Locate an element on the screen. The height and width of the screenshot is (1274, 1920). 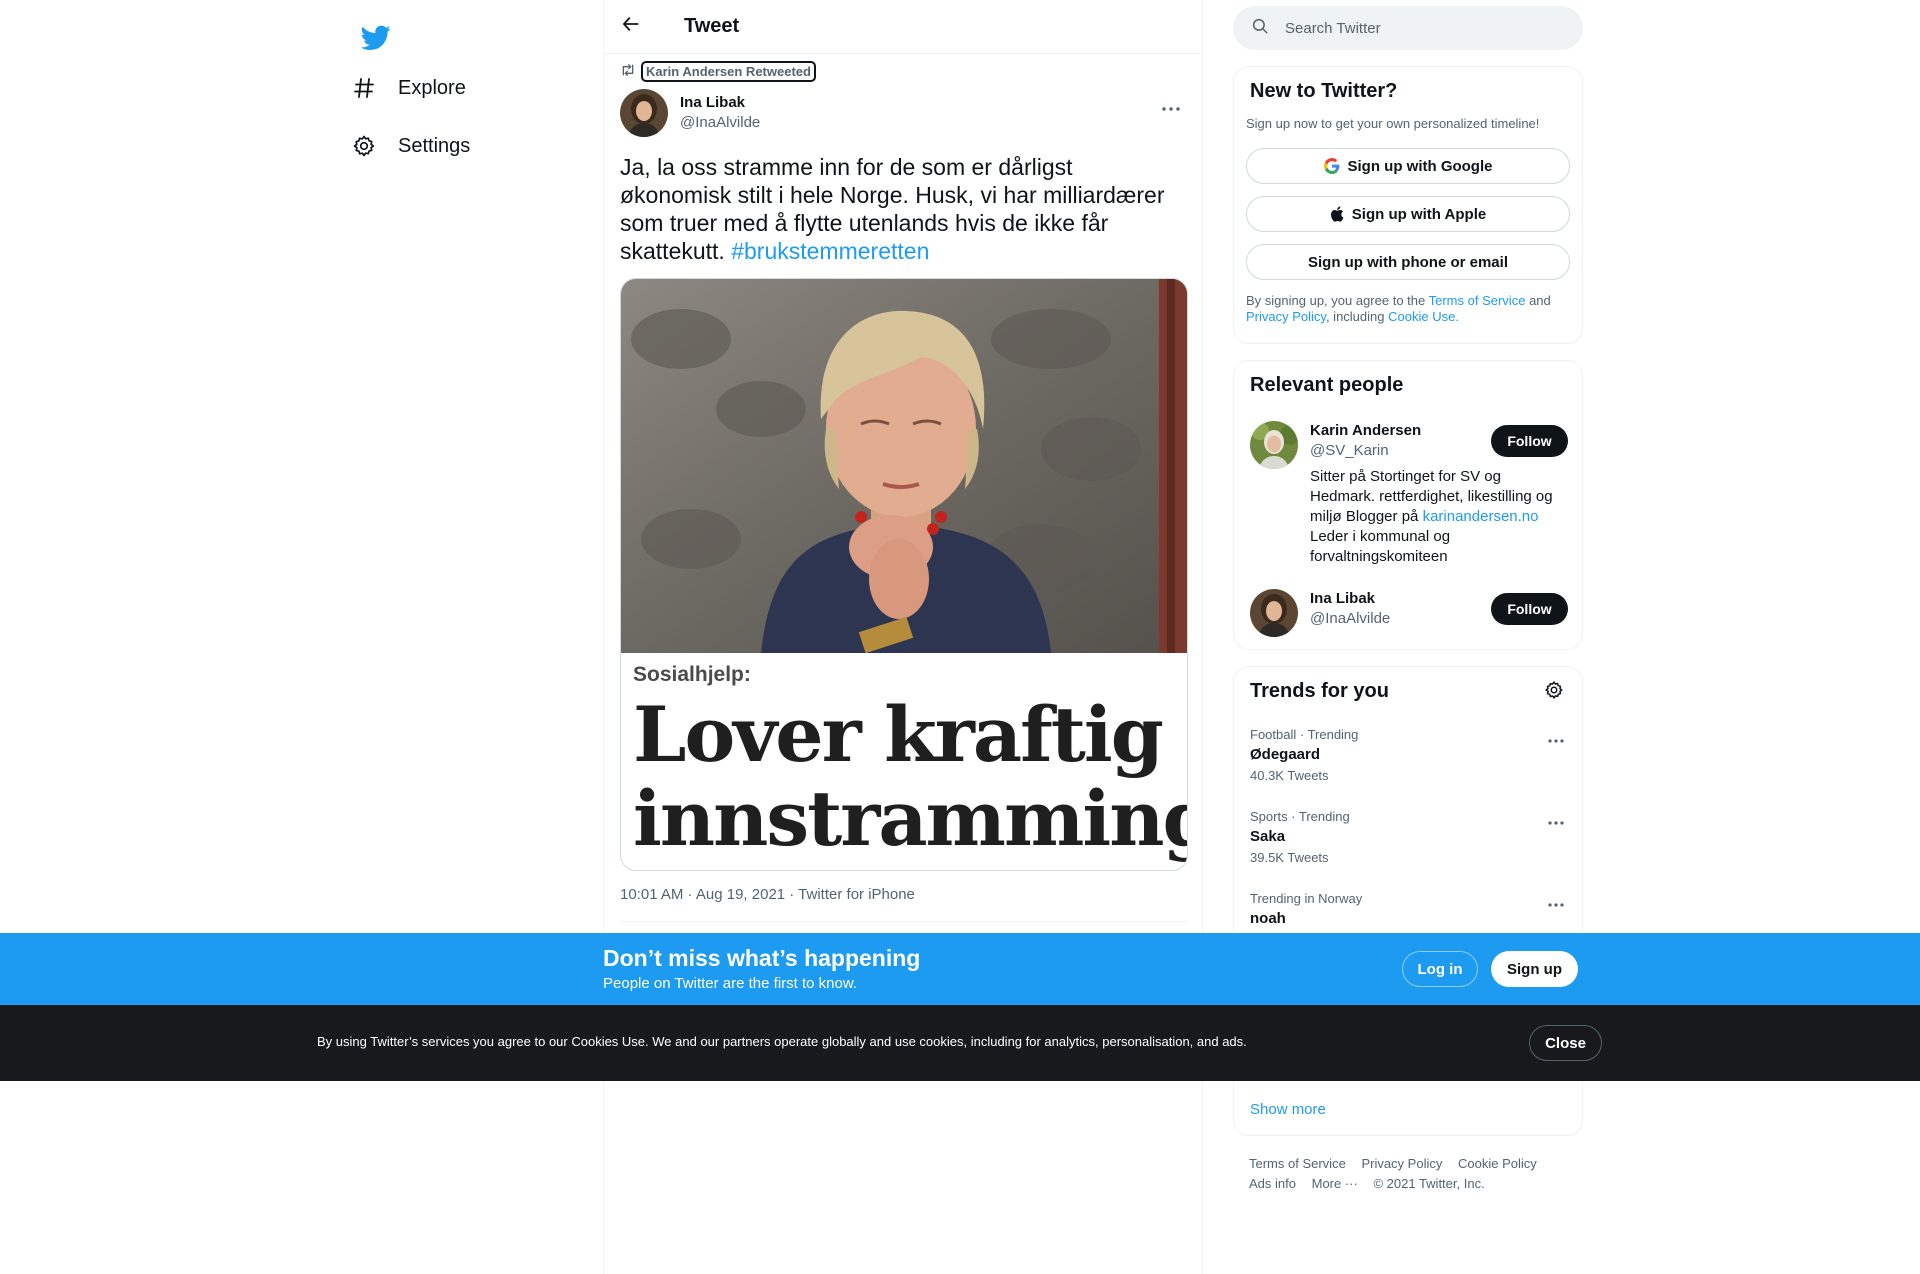
legal-text: By signing up, you agree to the is located at coordinates (1336, 300).